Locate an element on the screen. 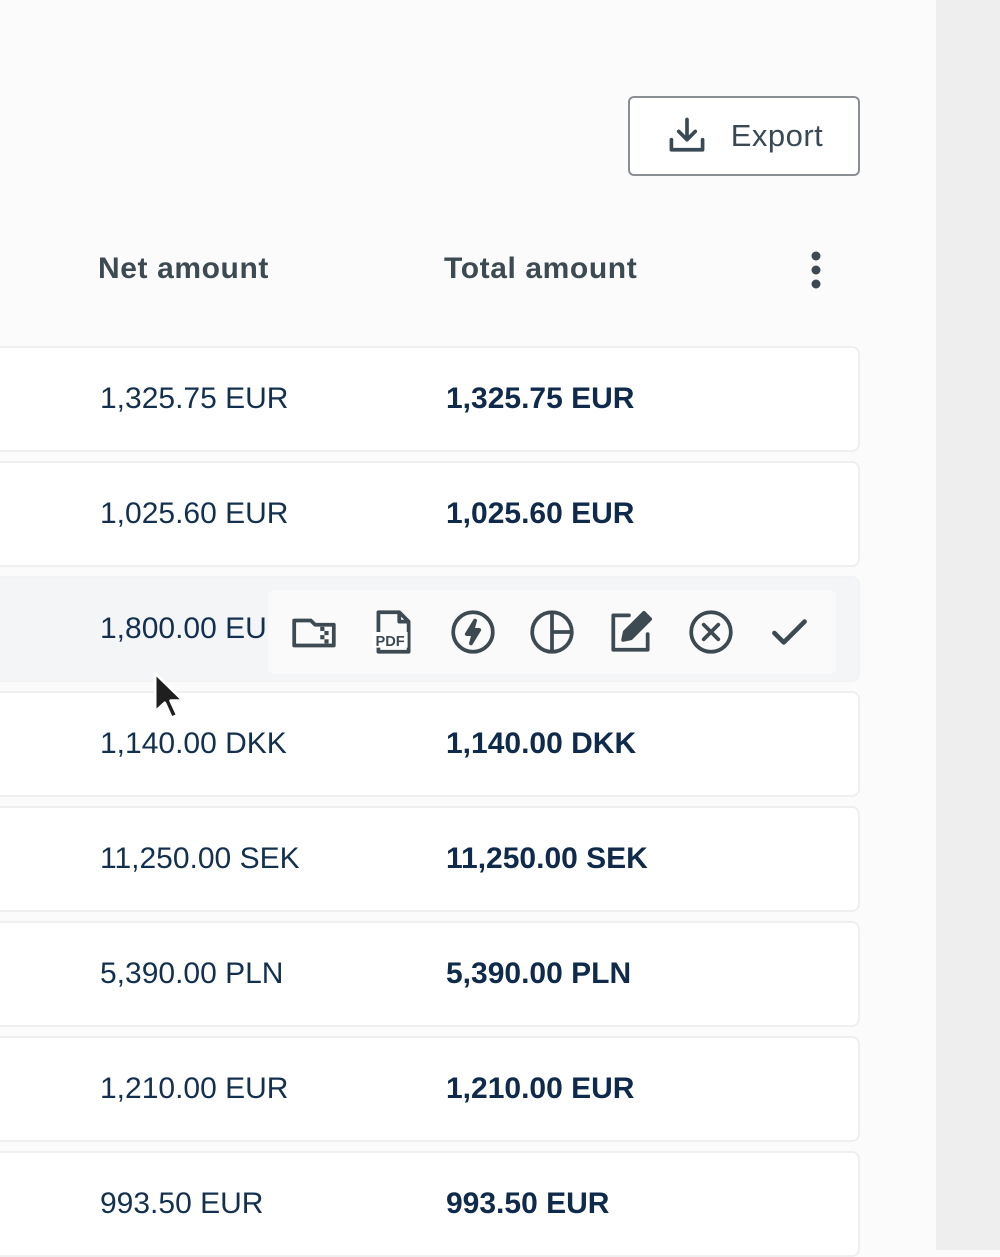  more-vertical-icon is located at coordinates (816, 270).